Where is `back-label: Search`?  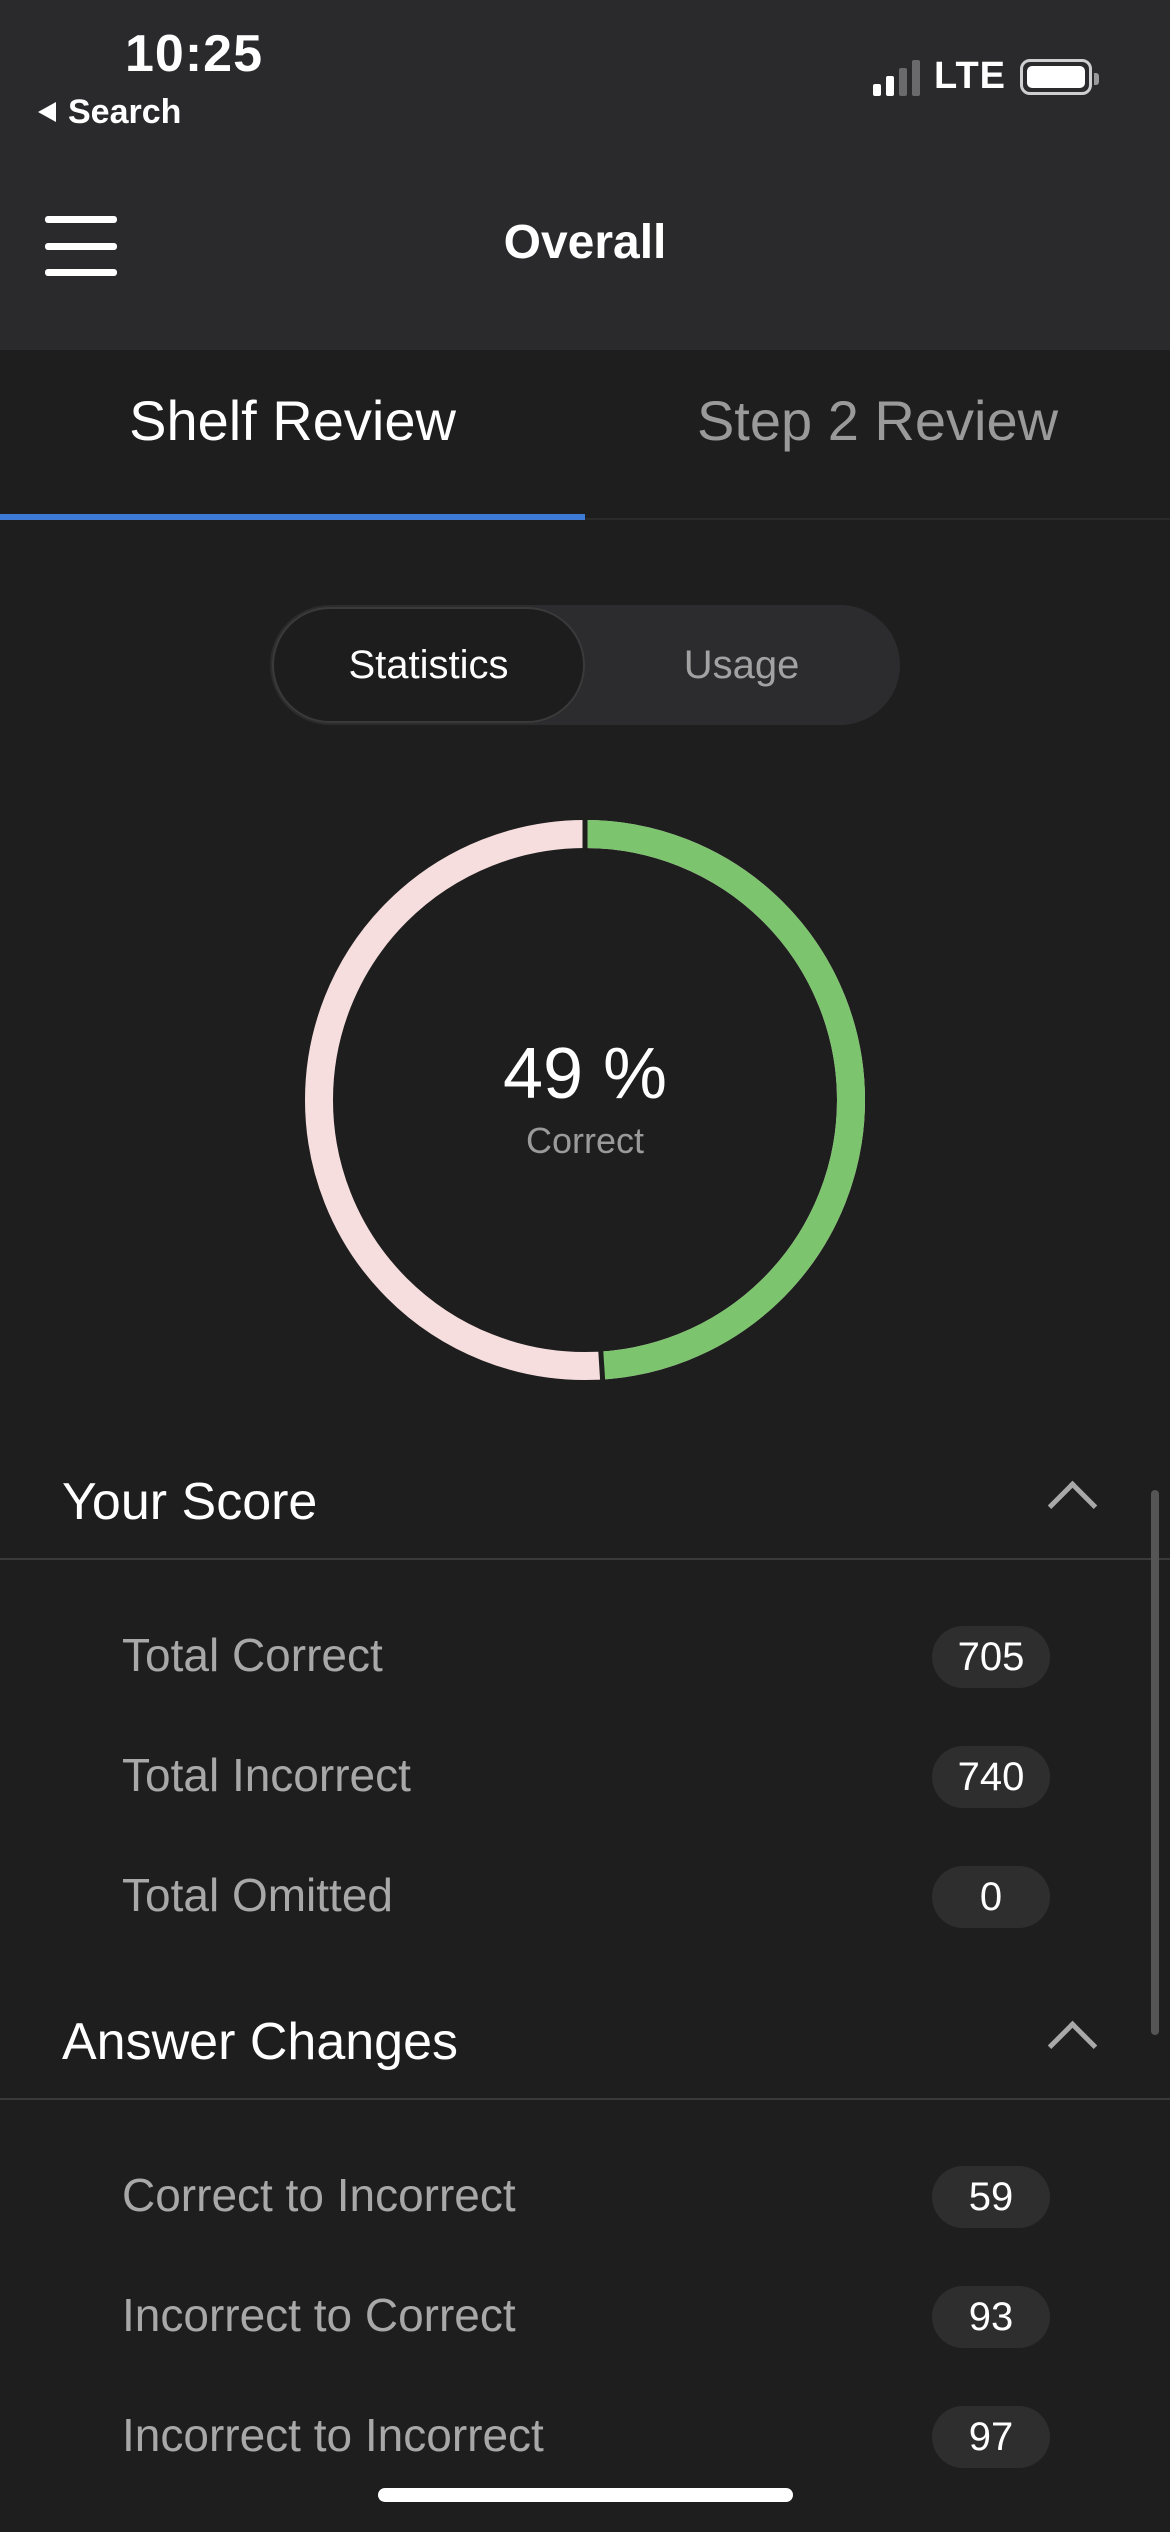
back-label: Search is located at coordinates (125, 111).